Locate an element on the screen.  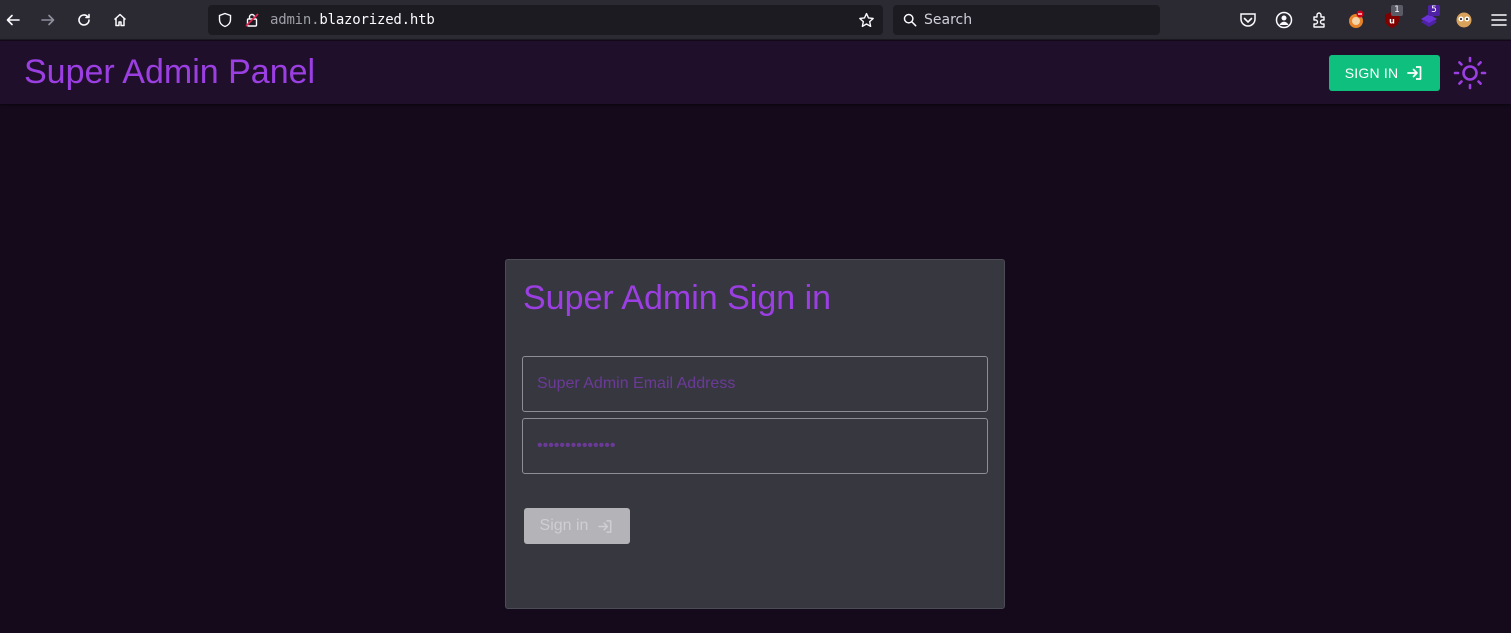
ublock-icon: u 1 is located at coordinates (1392, 17).